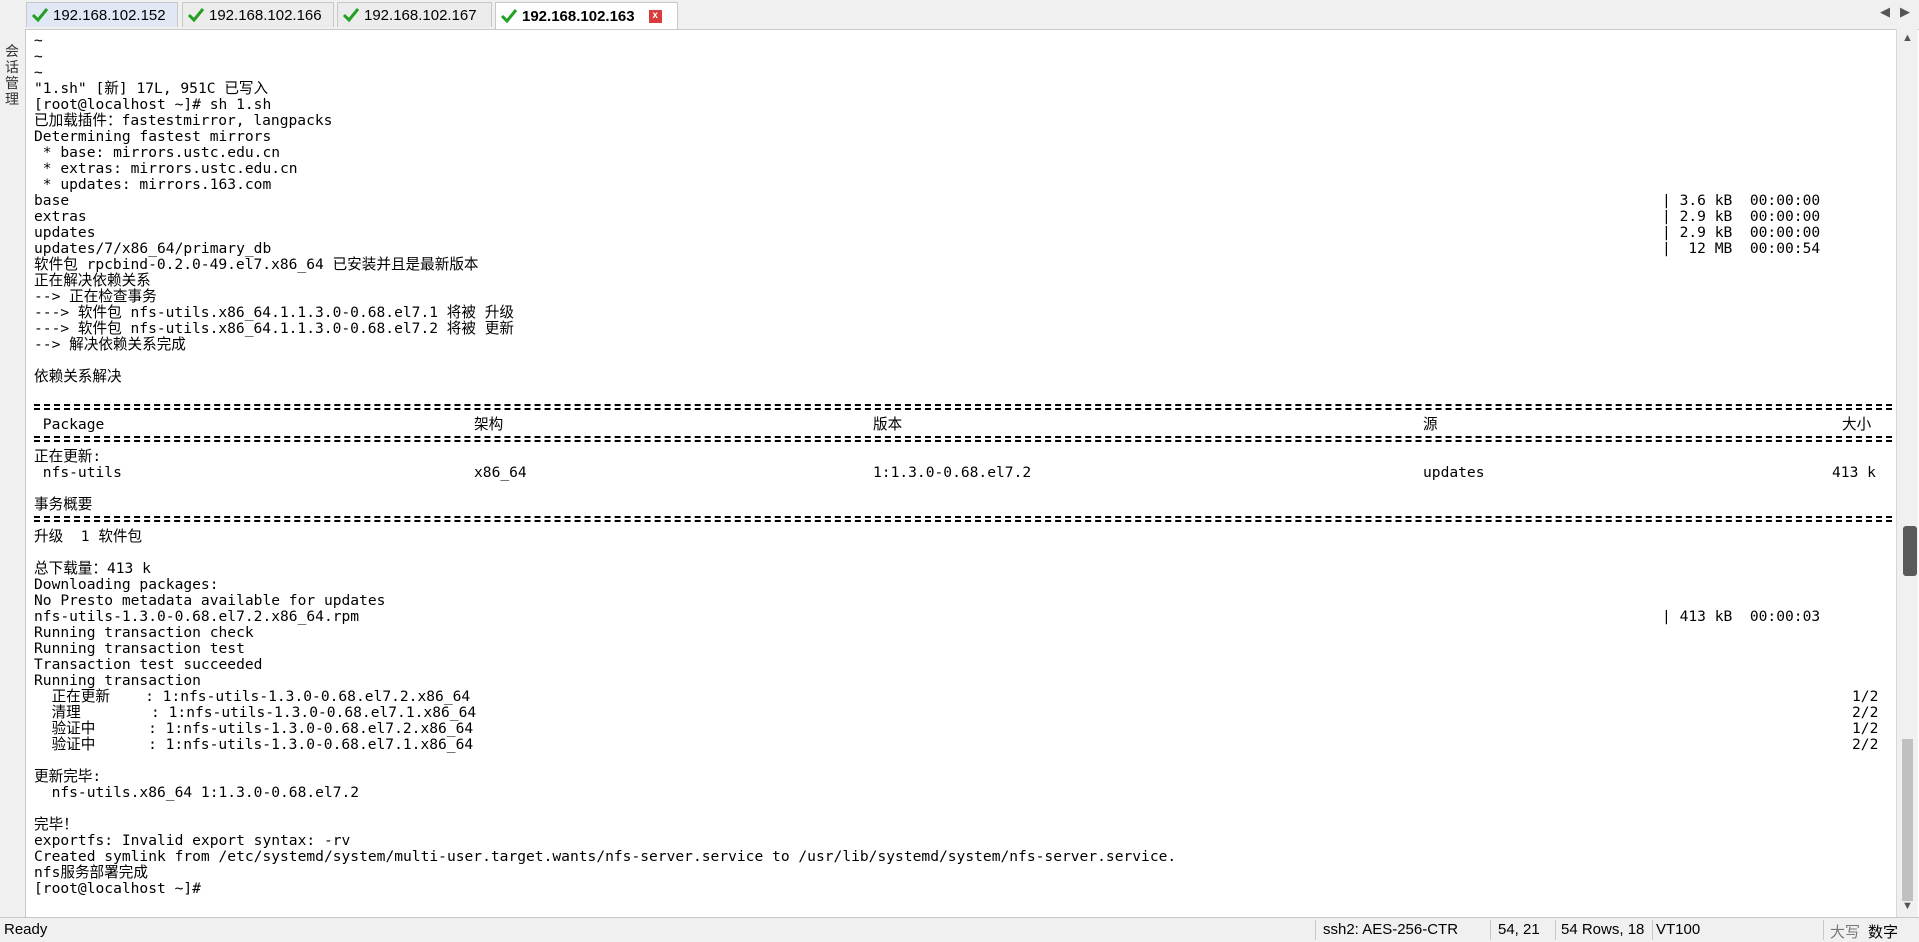  I want to click on terminal-line: 完毕！, so click(56, 824).